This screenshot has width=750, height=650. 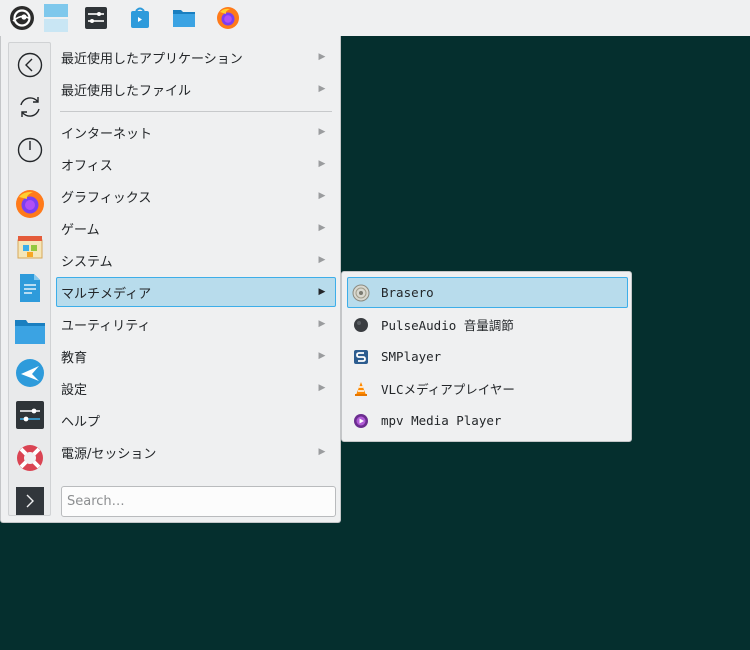 I want to click on menu-item-multimedia: マルチメディア ▶, so click(x=196, y=292).